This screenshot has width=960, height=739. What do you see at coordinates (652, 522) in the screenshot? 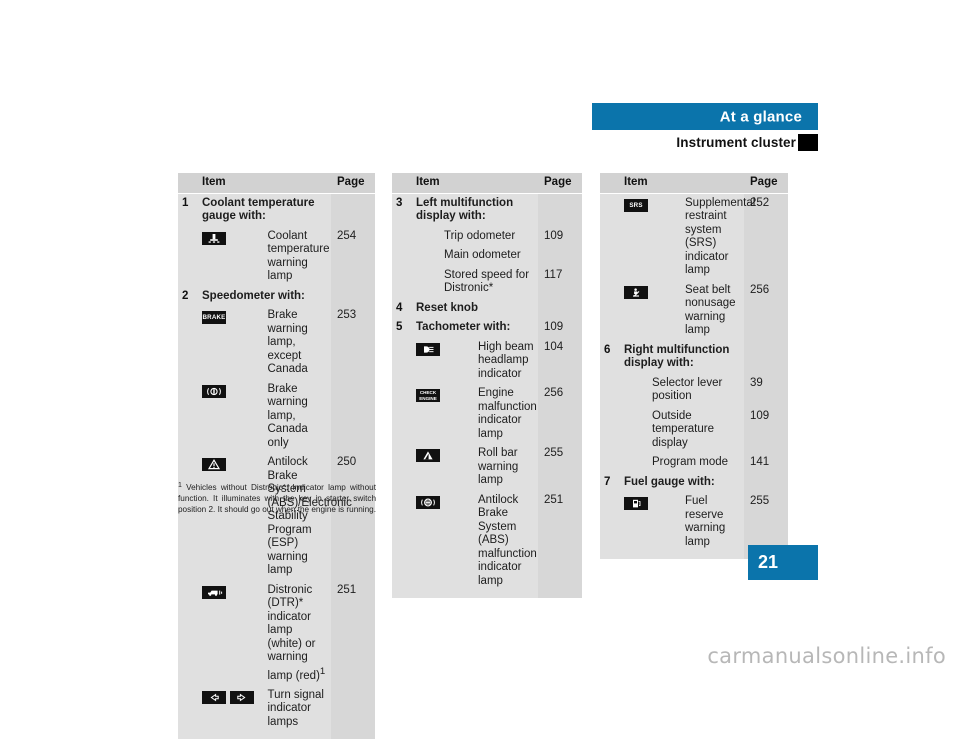
I see `fuel-reserve-icon` at bounding box center [652, 522].